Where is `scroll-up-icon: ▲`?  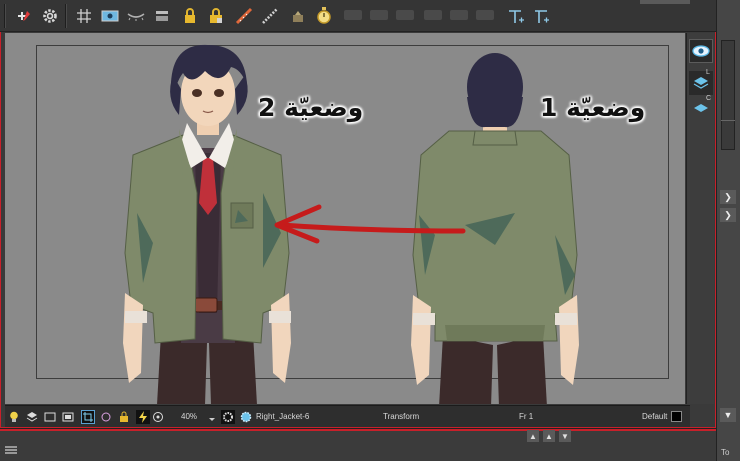
scroll-up-icon: ▲ is located at coordinates (533, 436).